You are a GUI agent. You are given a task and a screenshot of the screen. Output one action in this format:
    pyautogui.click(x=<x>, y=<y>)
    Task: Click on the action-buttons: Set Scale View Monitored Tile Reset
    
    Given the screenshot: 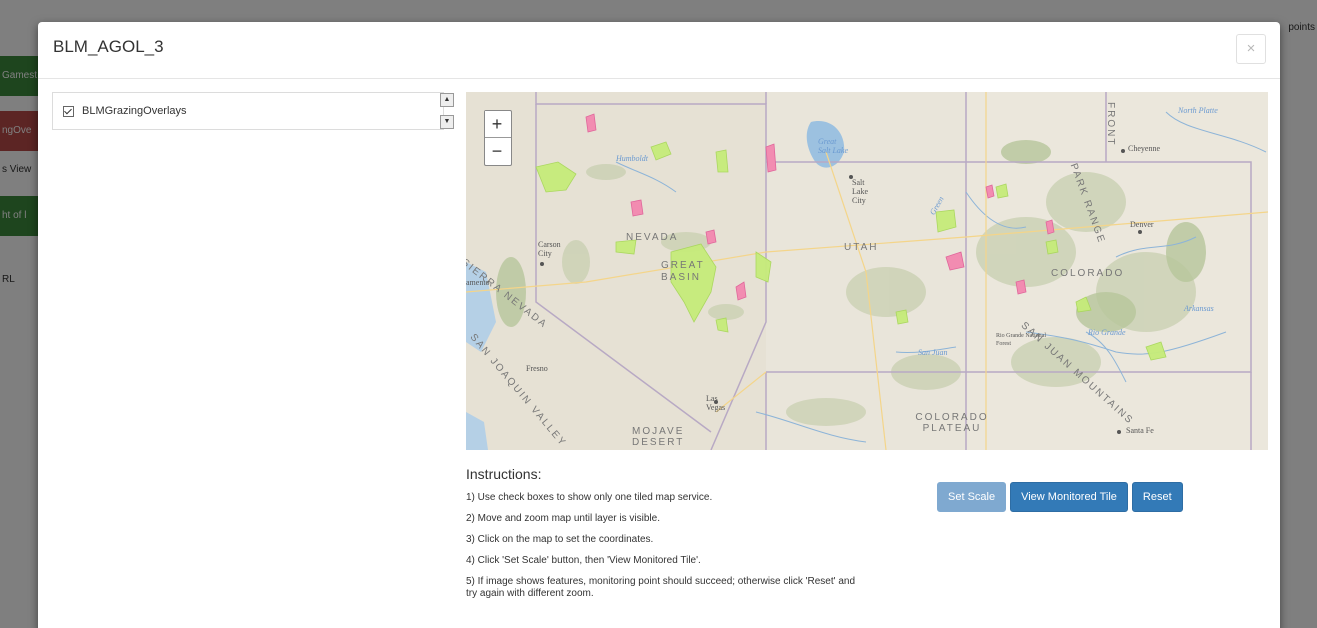 What is the action you would take?
    pyautogui.click(x=1060, y=497)
    